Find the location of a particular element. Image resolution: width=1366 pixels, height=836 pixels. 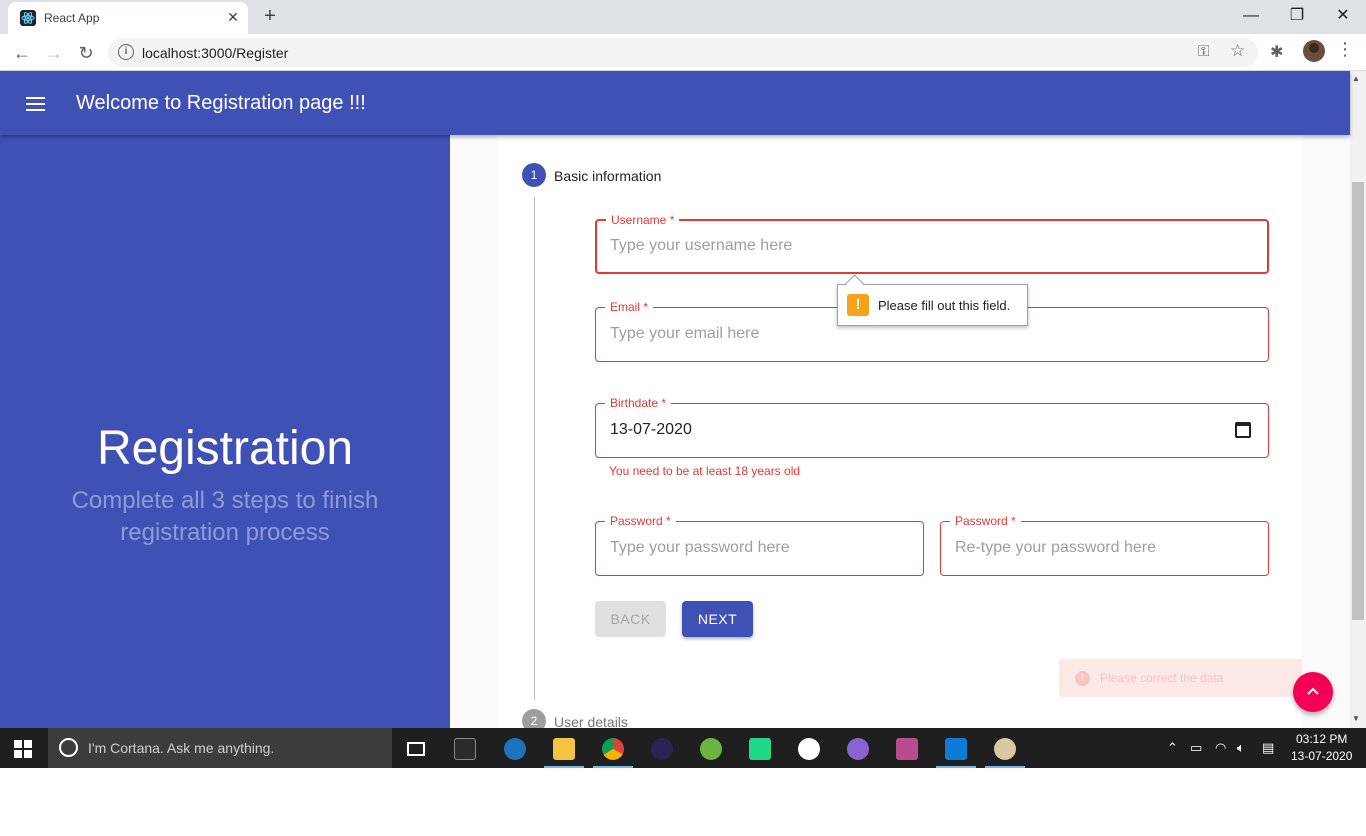

clock-date: 13-07-2020 is located at coordinates (1321, 756).